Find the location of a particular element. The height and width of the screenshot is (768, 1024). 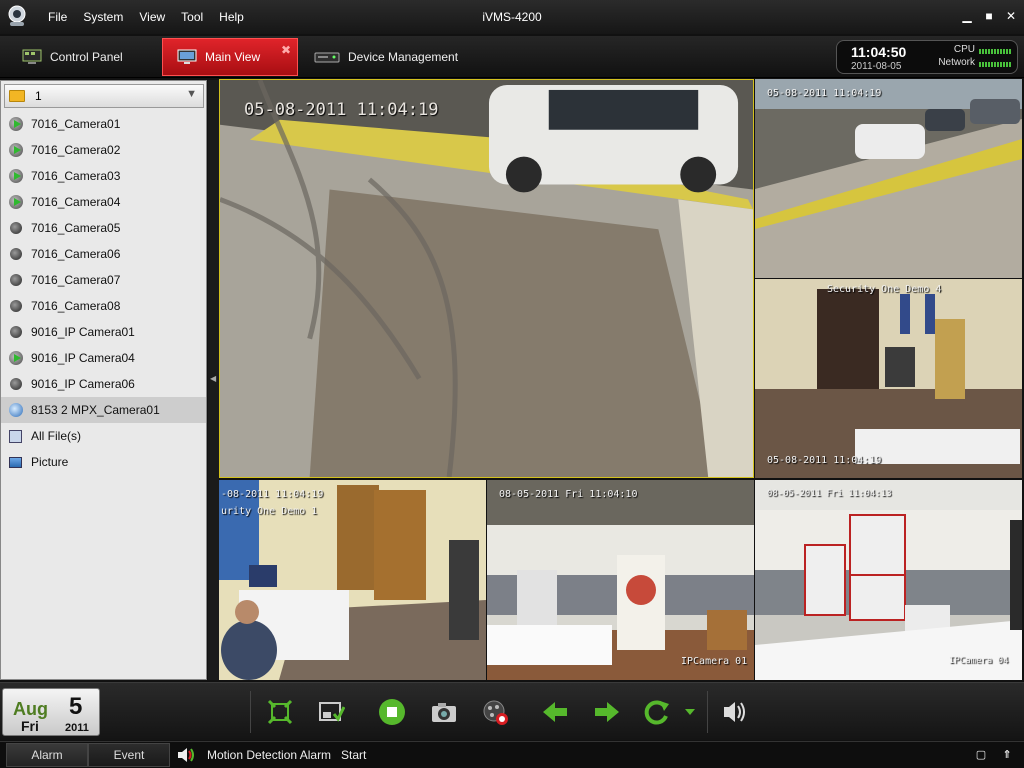

camera-item: 7016_Camera06 is located at coordinates (103, 254).